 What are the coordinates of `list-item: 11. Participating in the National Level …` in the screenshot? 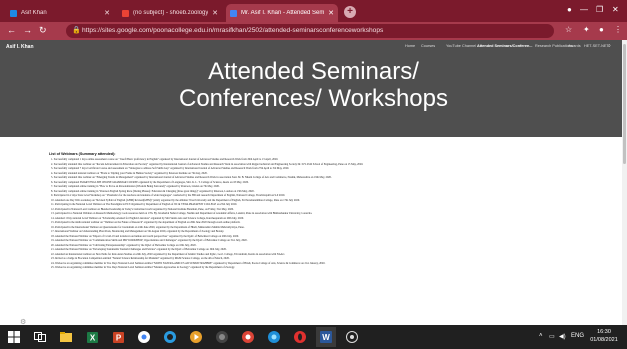 It's located at (144, 204).